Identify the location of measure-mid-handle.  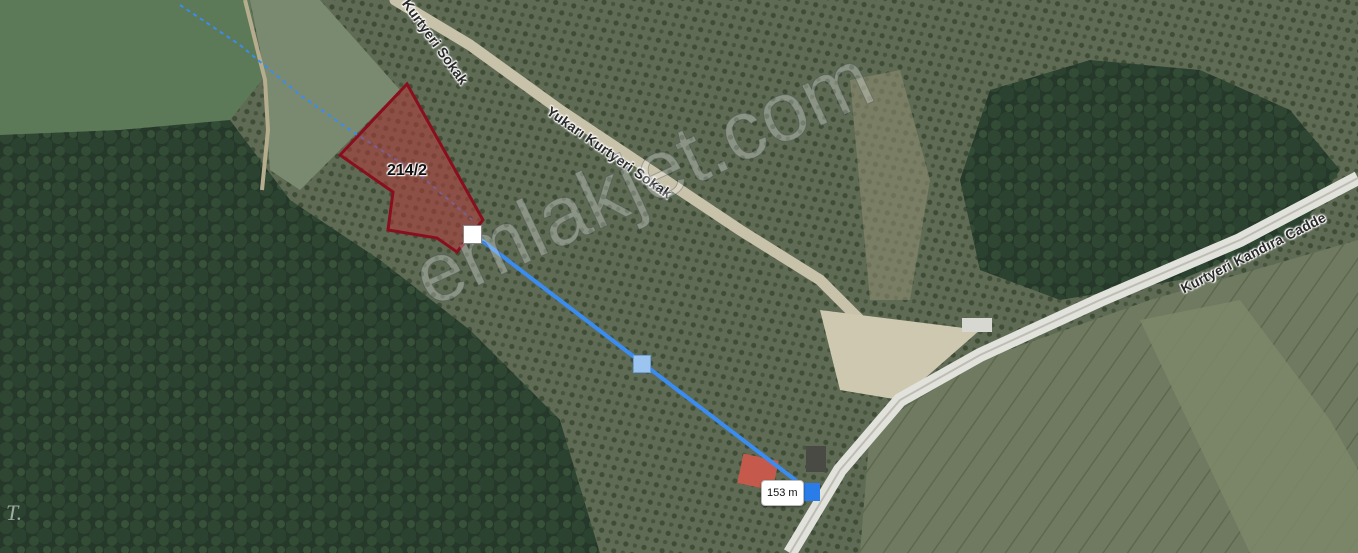
(642, 364).